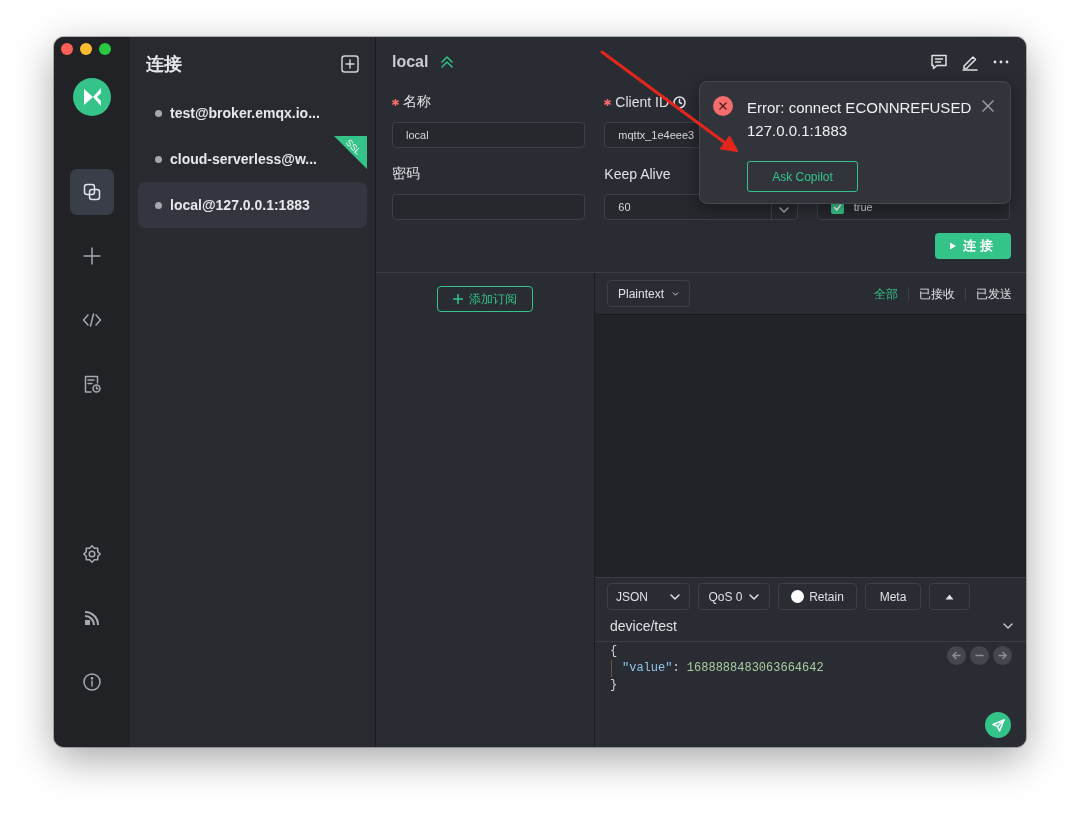 Image resolution: width=1080 pixels, height=818 pixels. Describe the element at coordinates (717, 668) in the screenshot. I see `code-line: "value": 1688888483063664642` at that location.